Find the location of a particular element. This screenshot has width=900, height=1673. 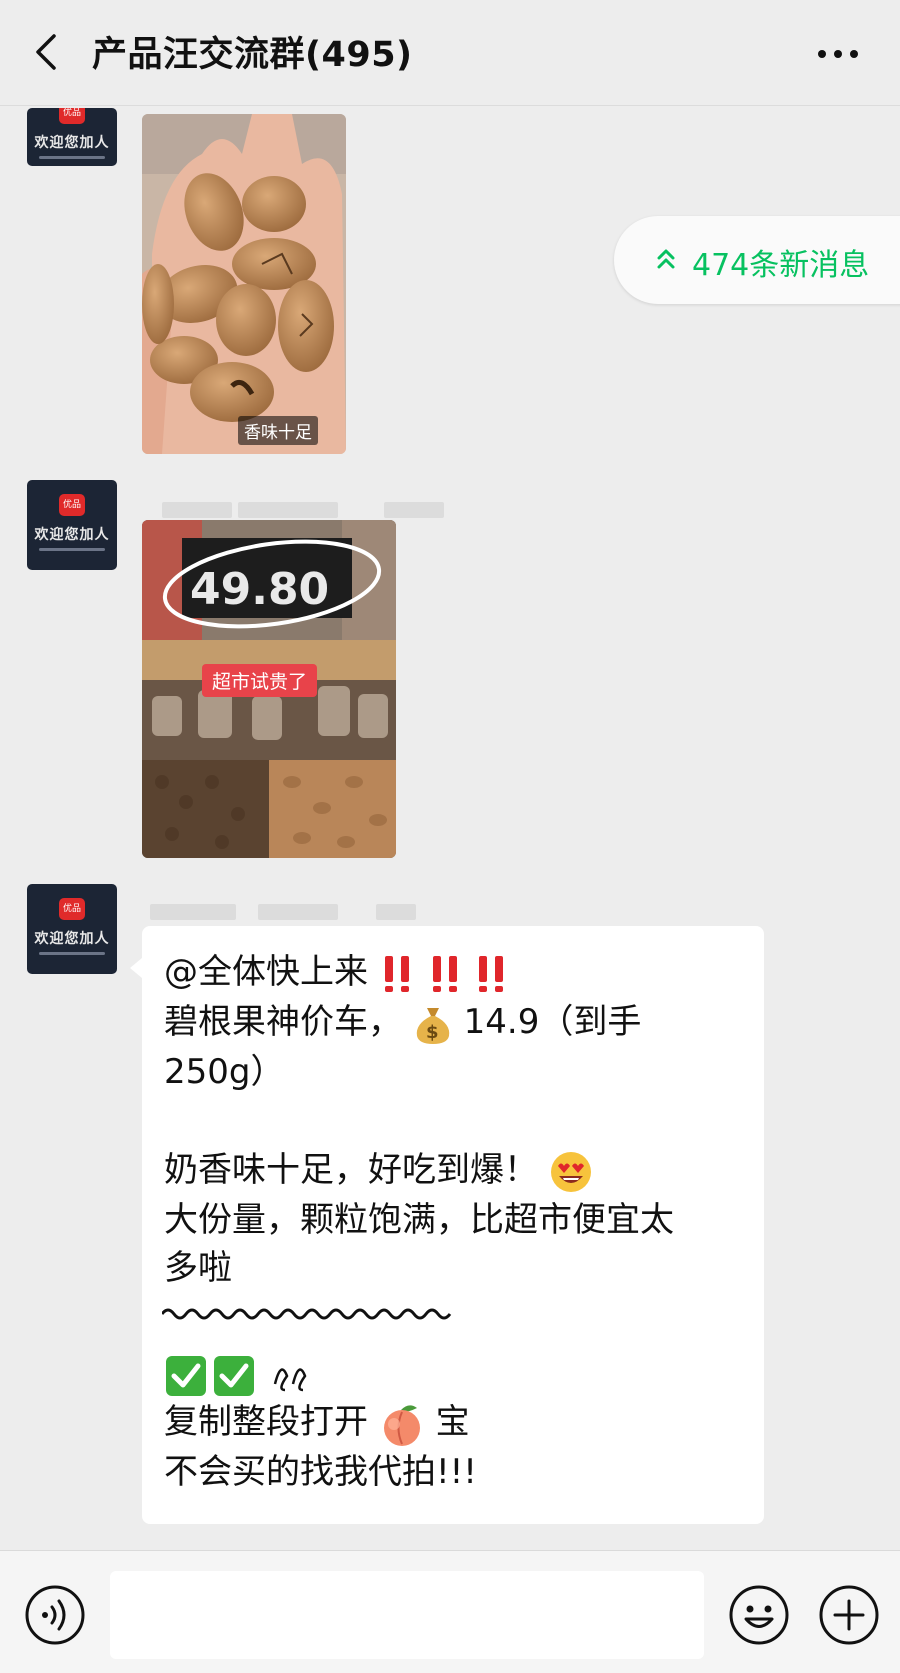

chat-input-bar is located at coordinates (450, 1611).